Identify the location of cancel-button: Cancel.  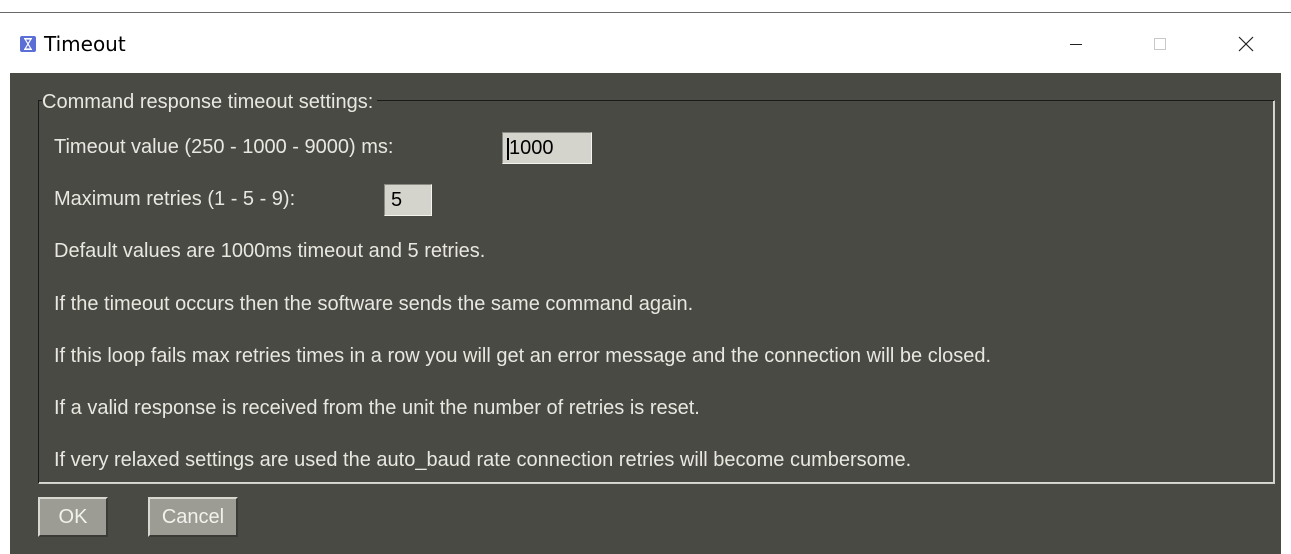
(193, 517).